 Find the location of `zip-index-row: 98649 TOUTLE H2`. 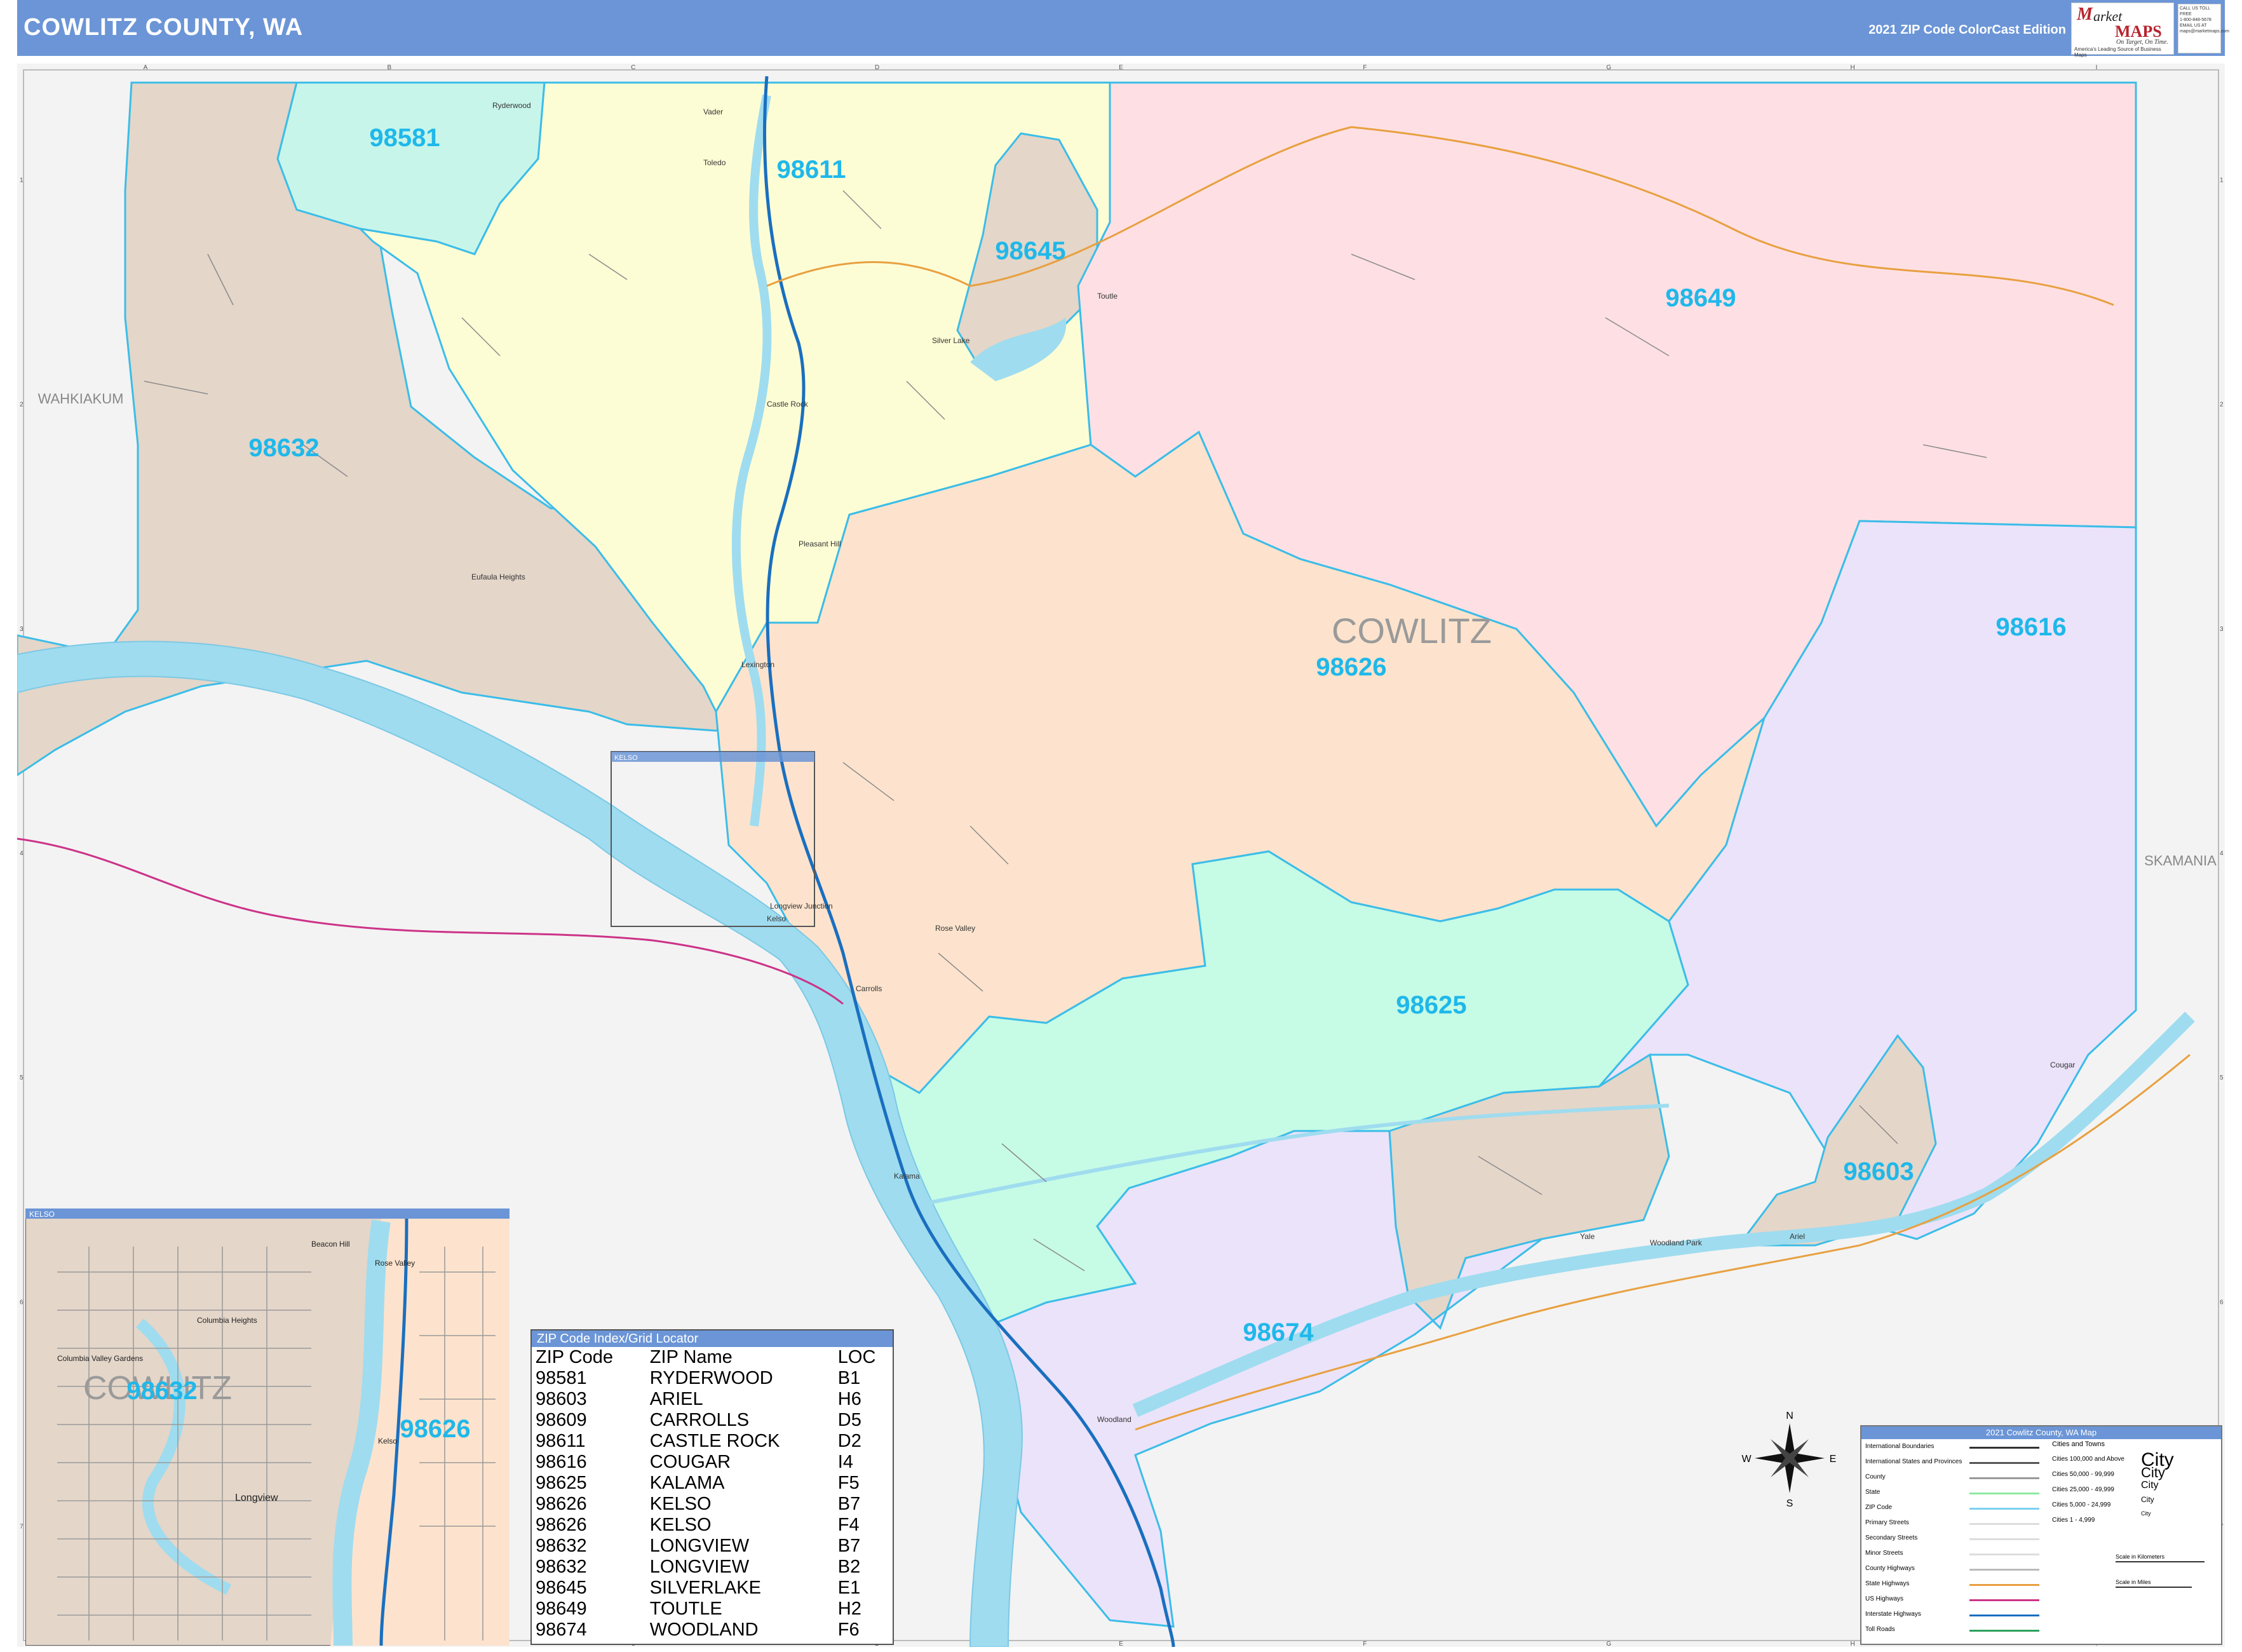

zip-index-row: 98649 TOUTLE H2 is located at coordinates (712, 1609).